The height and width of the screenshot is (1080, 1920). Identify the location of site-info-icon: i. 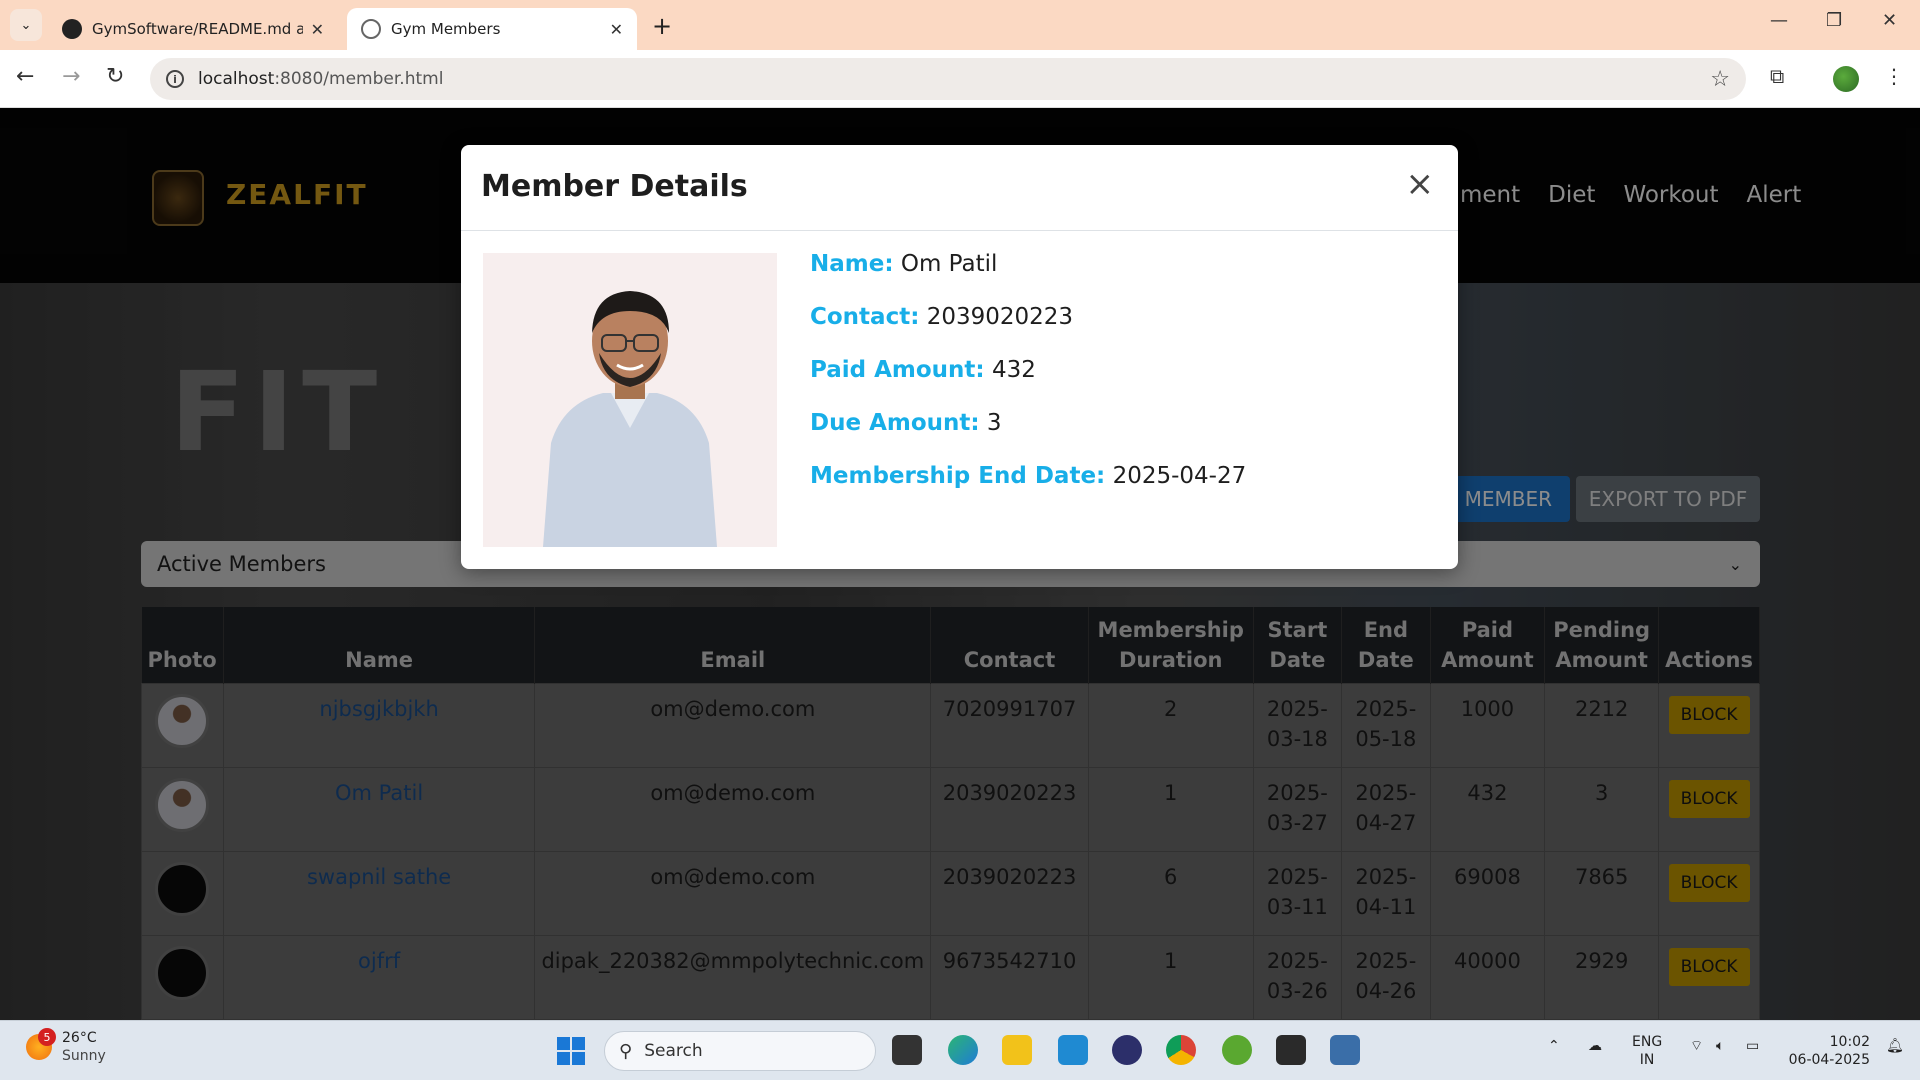
(175, 79).